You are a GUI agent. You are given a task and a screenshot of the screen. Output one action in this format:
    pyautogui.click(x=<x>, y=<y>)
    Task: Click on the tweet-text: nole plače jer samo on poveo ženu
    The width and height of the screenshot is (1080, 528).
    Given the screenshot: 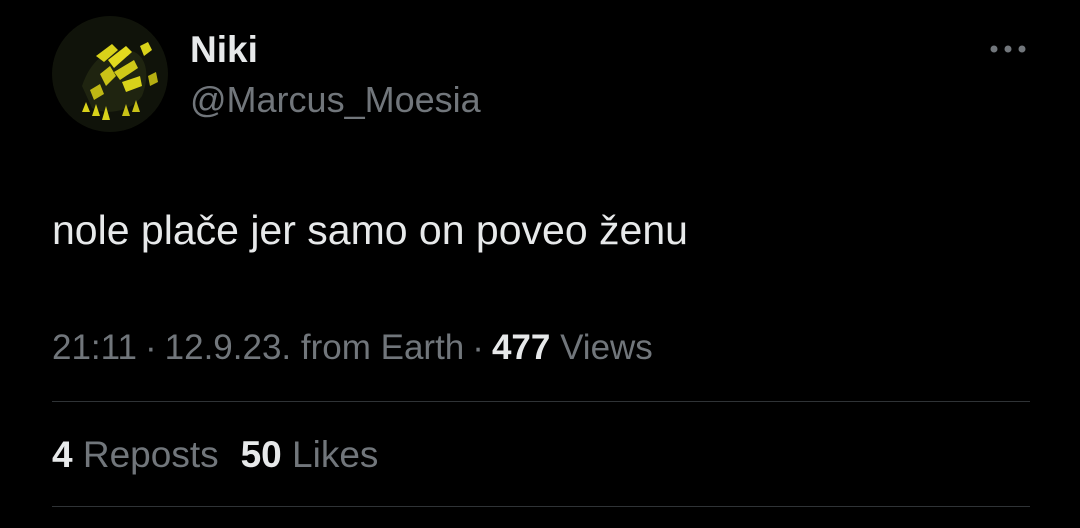 What is the action you would take?
    pyautogui.click(x=370, y=230)
    